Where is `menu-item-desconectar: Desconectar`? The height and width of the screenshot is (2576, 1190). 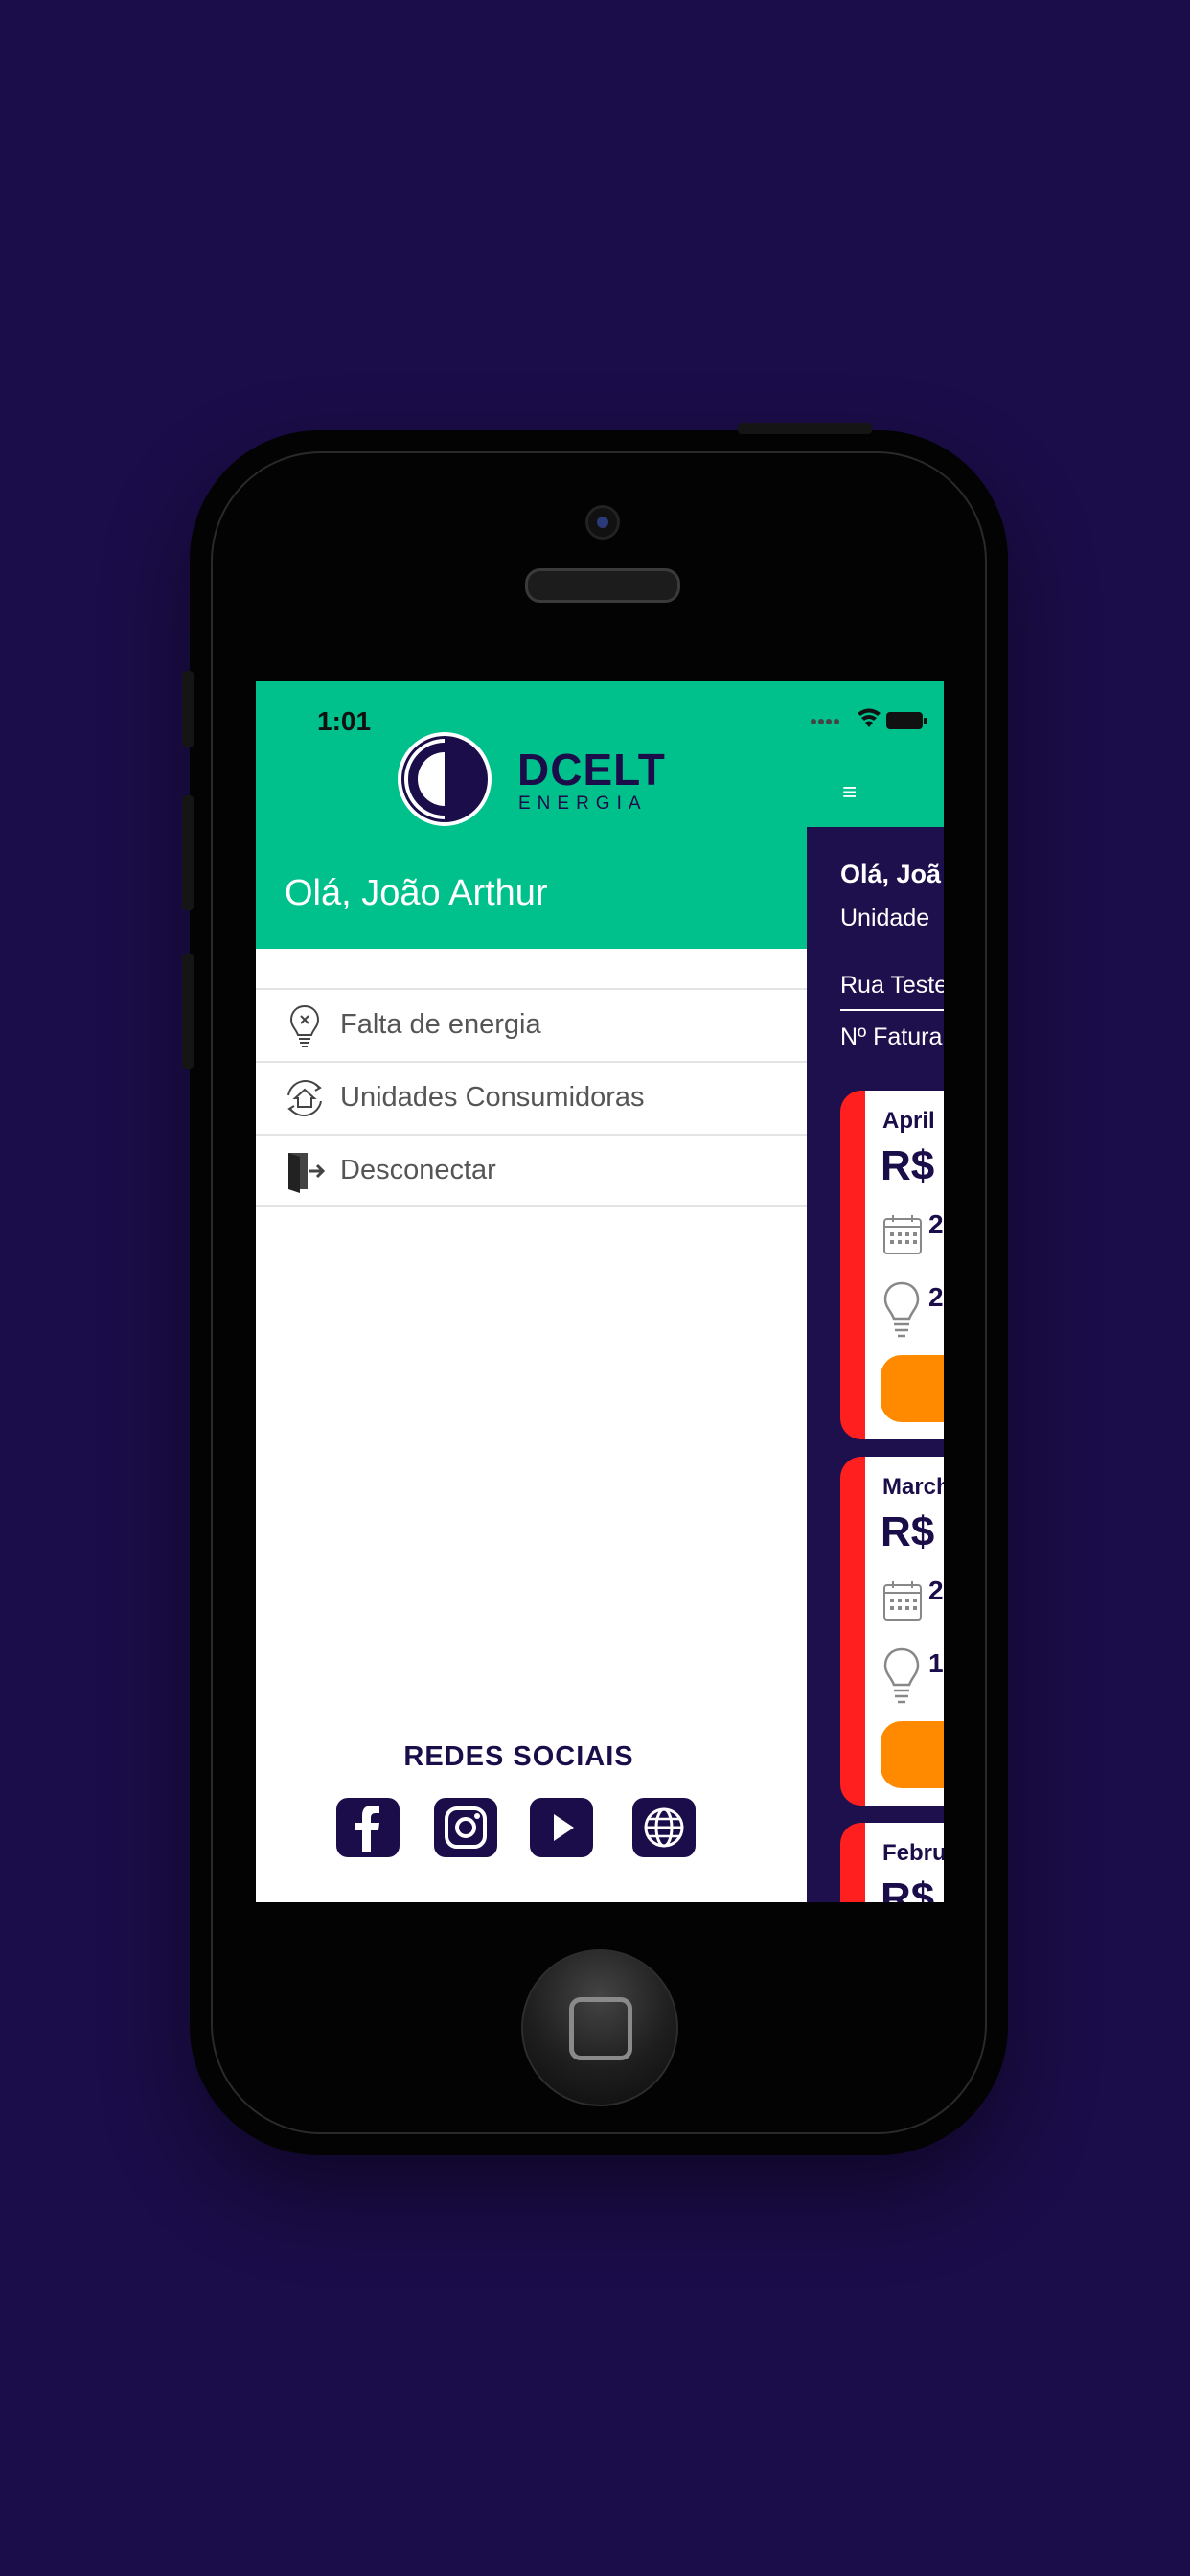 menu-item-desconectar: Desconectar is located at coordinates (531, 1170).